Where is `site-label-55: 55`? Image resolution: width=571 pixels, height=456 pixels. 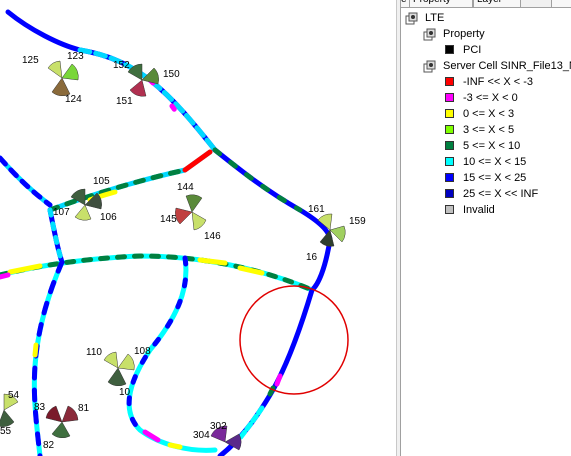
site-label-55: 55 is located at coordinates (6, 431).